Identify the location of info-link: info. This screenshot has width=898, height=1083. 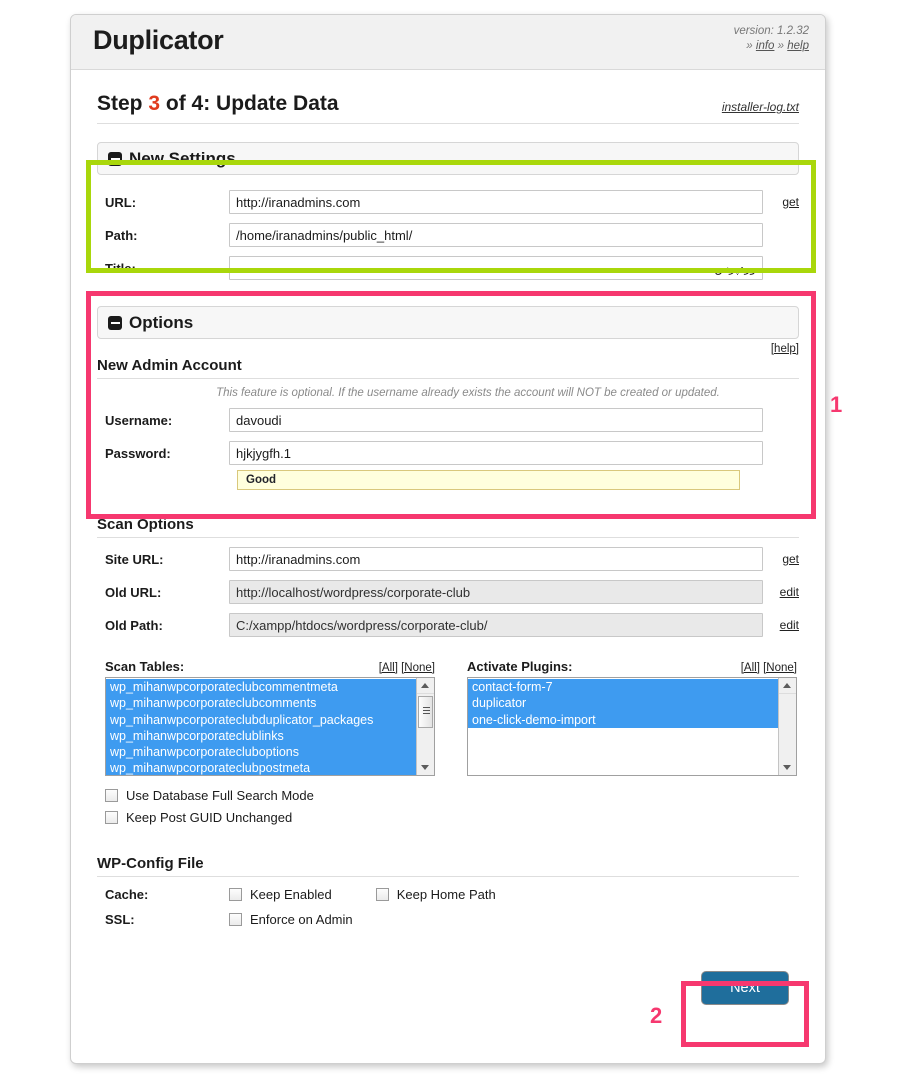
(765, 46).